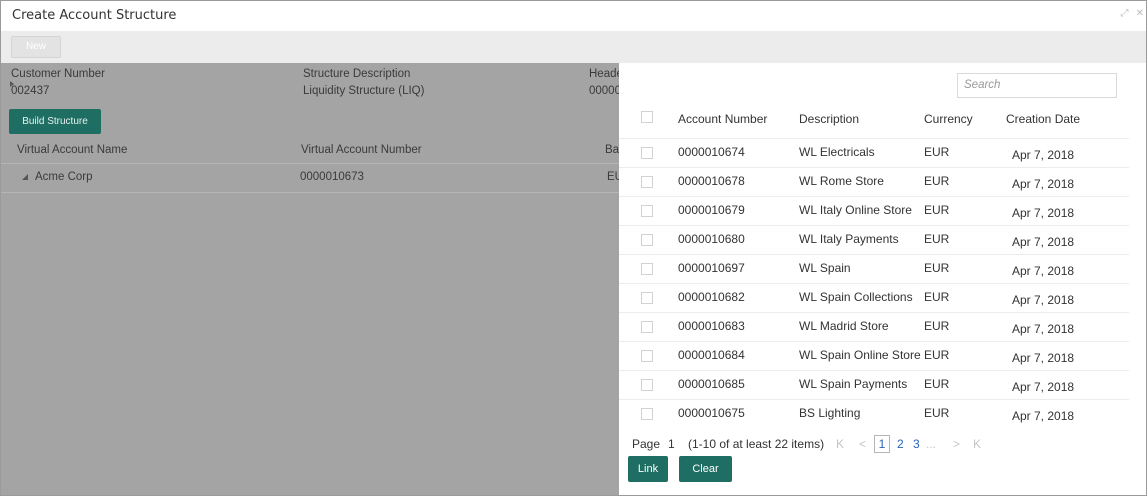 This screenshot has height=496, width=1147. I want to click on account-number: 0000010685, so click(711, 384).